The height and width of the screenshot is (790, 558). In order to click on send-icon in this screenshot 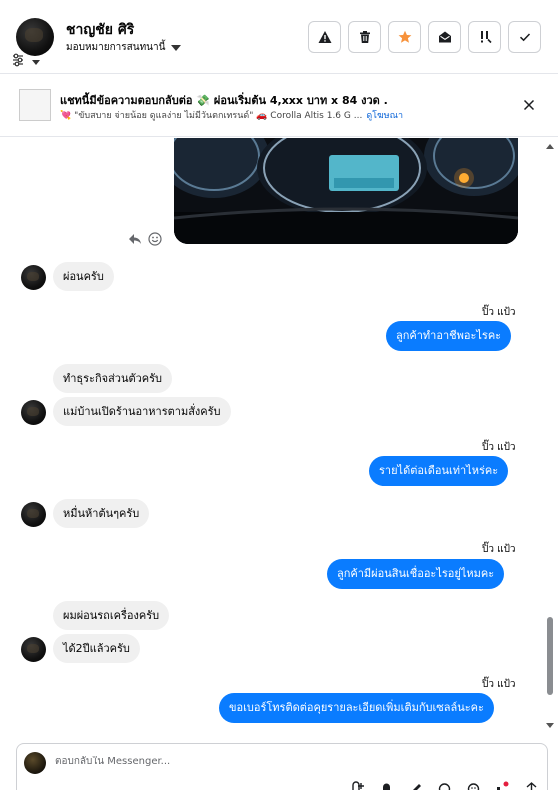, I will do `click(531, 785)`.